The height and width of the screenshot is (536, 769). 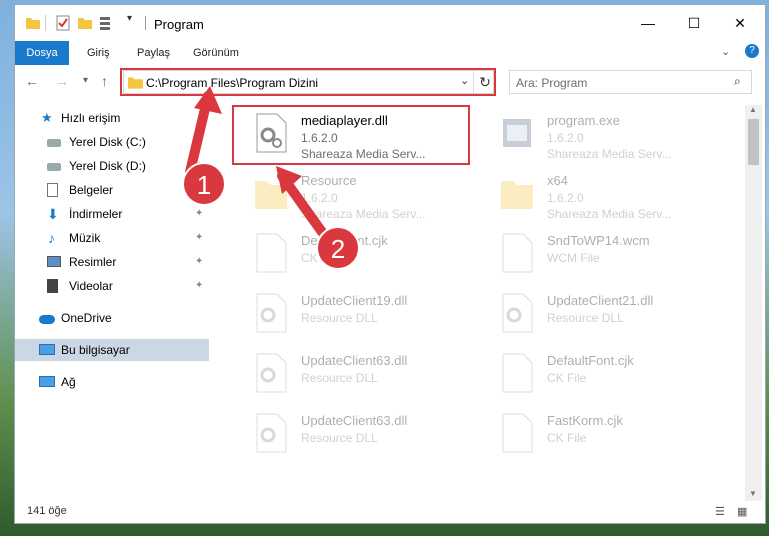 I want to click on step-badge-1: 1, so click(x=204, y=184).